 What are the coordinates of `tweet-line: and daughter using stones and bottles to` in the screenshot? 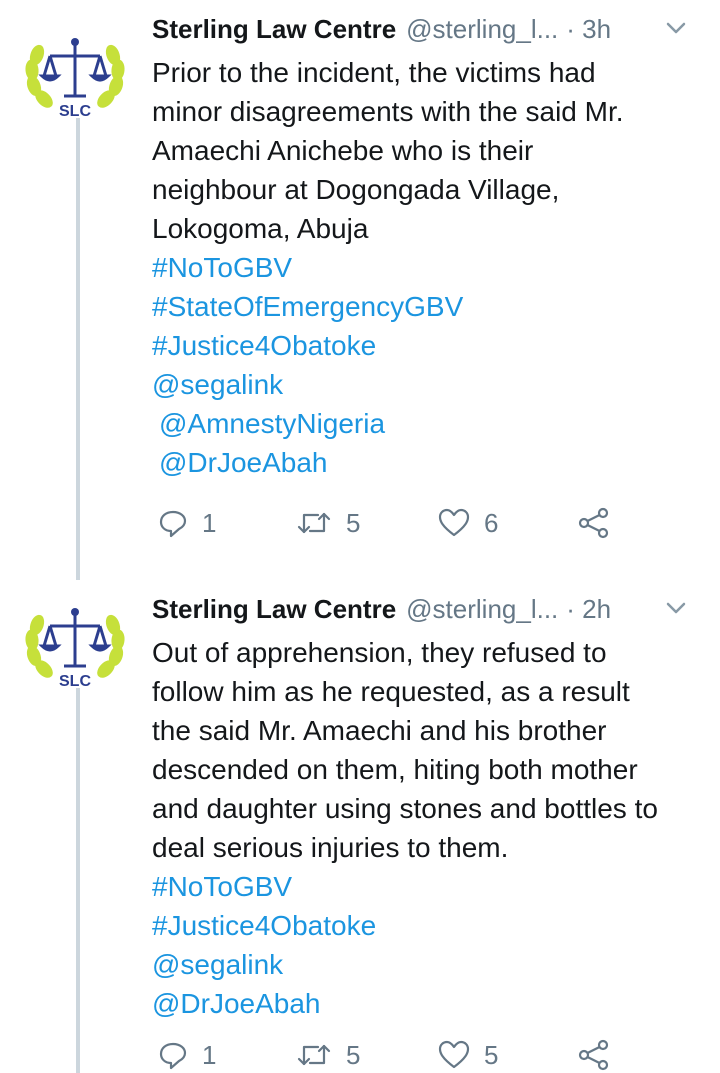 It's located at (405, 808).